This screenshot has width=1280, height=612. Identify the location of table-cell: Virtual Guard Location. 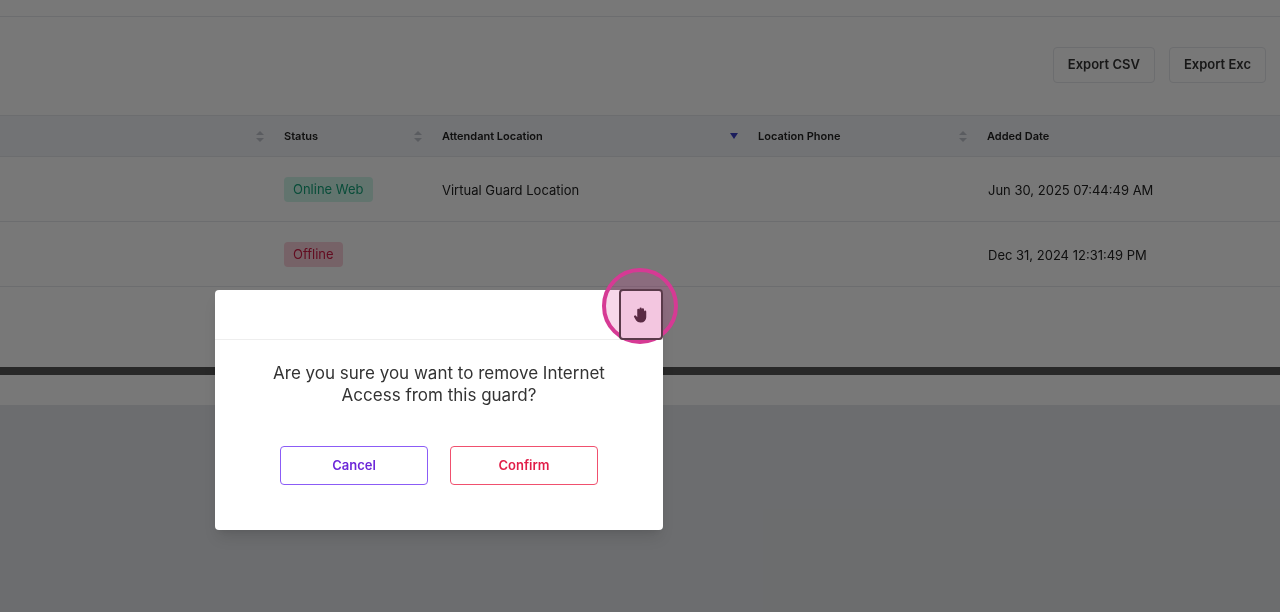
(511, 190).